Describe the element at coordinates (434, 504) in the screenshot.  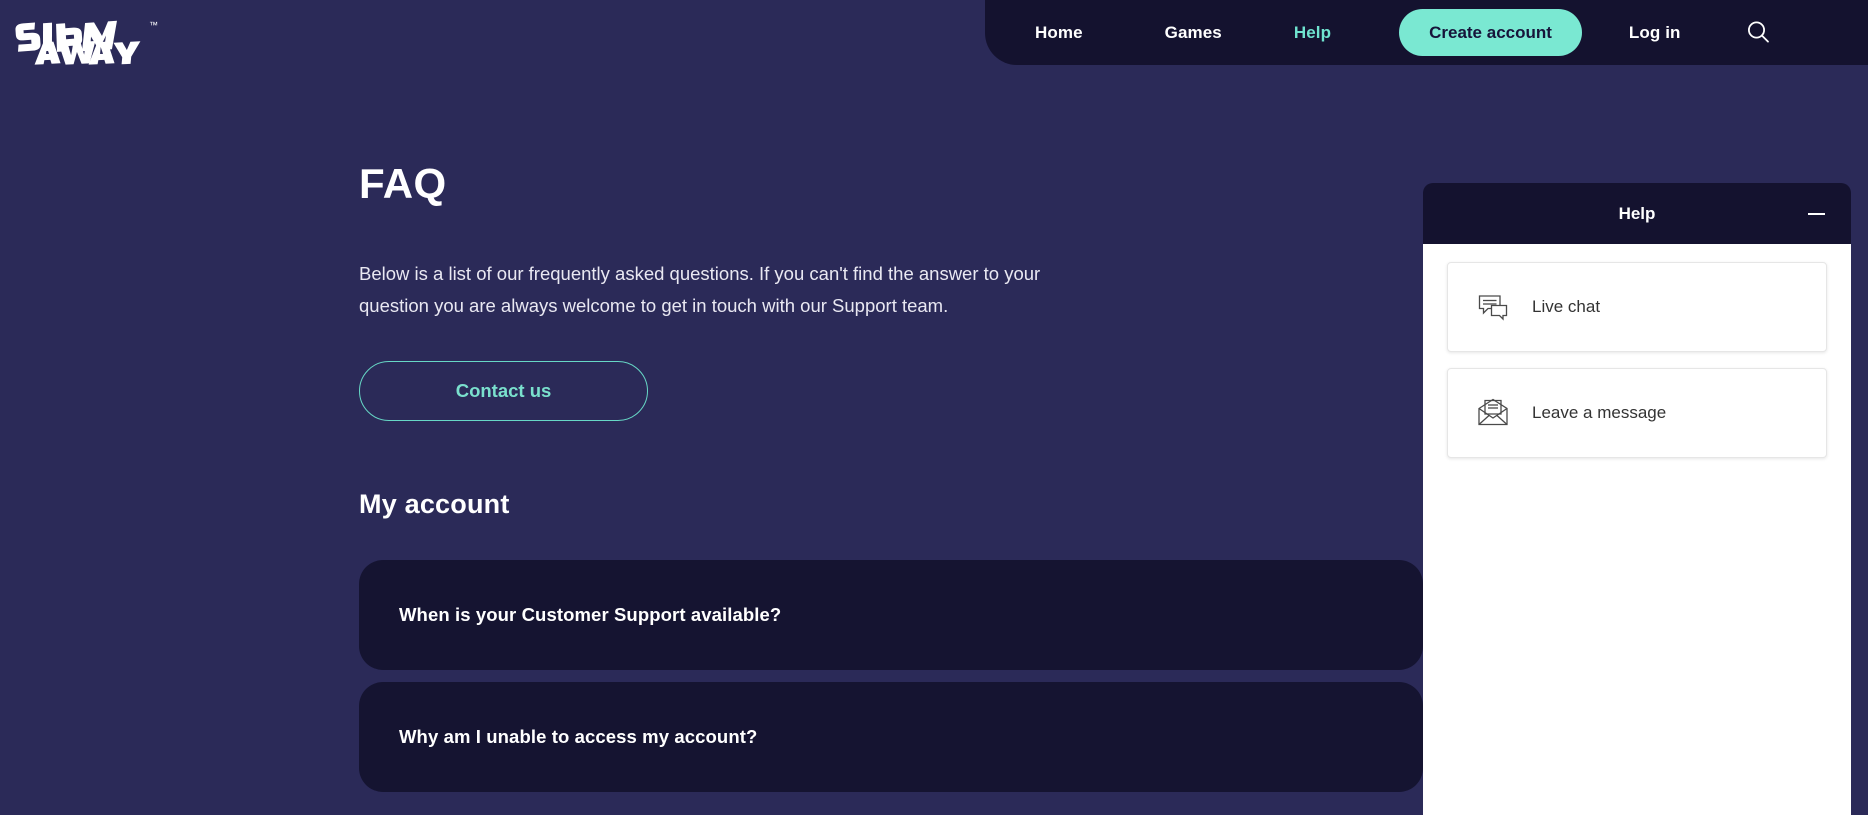
I see `section-title-my-account: My account` at that location.